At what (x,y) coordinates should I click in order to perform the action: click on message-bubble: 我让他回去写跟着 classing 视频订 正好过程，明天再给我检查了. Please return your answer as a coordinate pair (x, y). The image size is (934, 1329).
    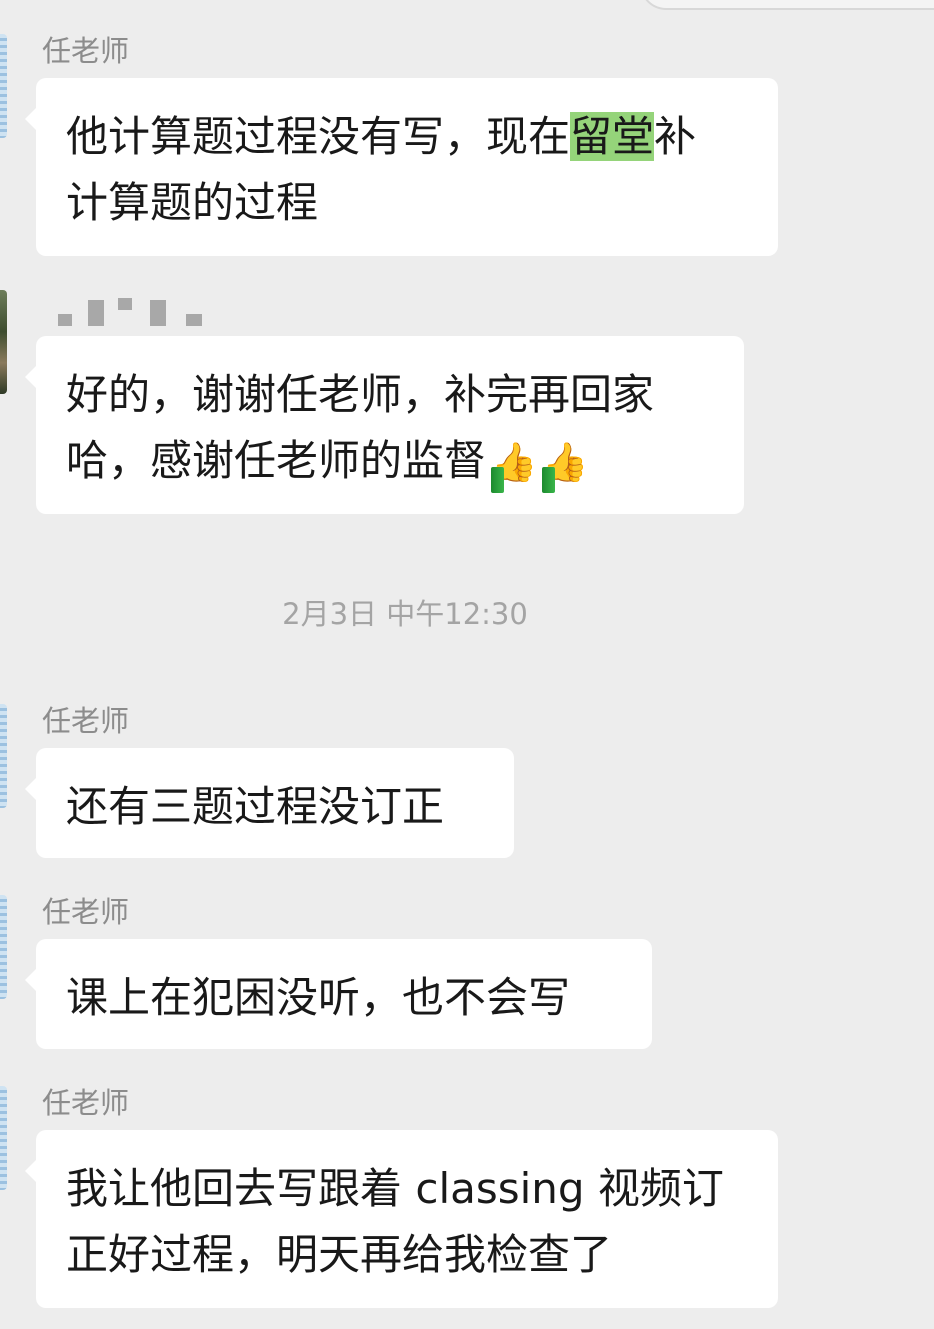
    Looking at the image, I should click on (401, 1219).